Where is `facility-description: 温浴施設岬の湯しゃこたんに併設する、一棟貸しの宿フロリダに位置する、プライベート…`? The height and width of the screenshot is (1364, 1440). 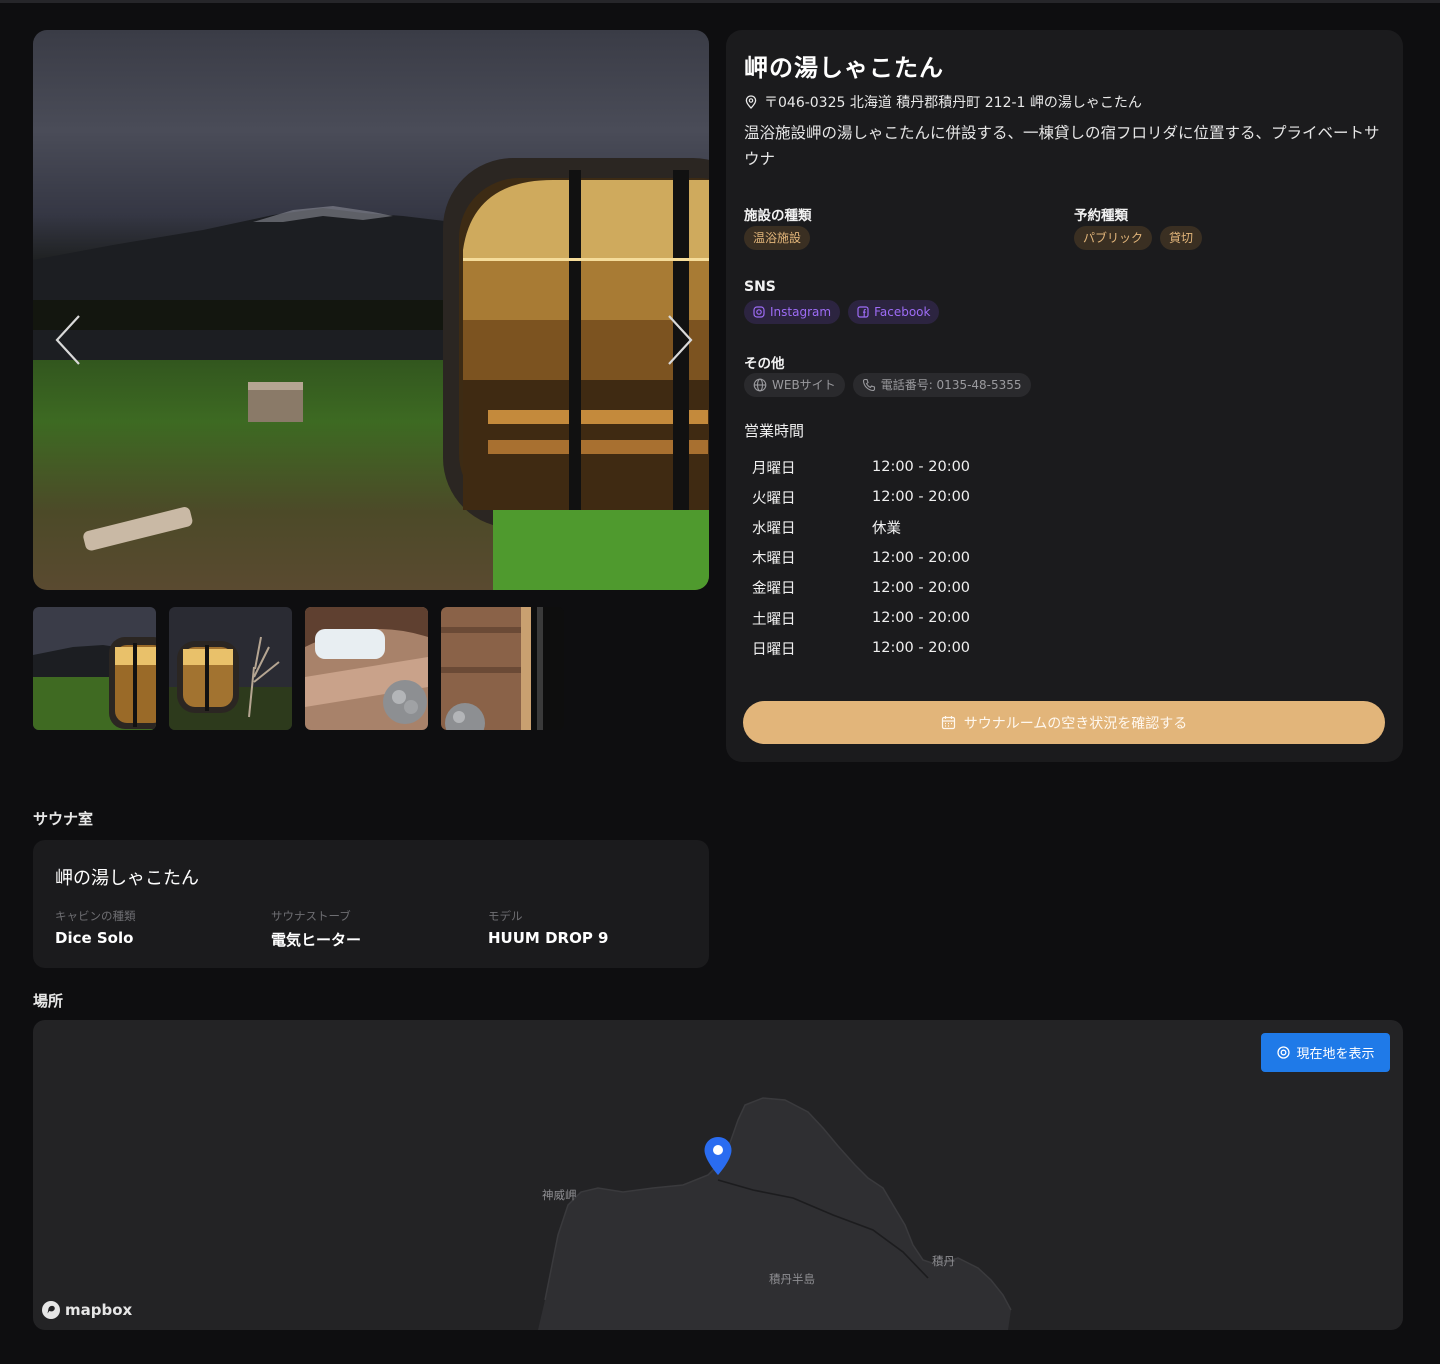 facility-description: 温浴施設岬の湯しゃこたんに併設する、一棟貸しの宿フロリダに位置する、プライベート… is located at coordinates (1062, 146).